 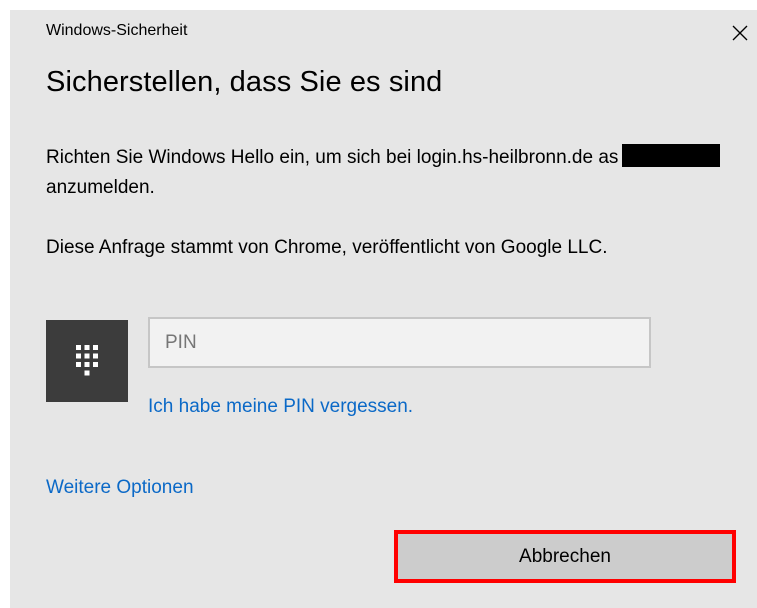 I want to click on close-button, so click(x=740, y=33).